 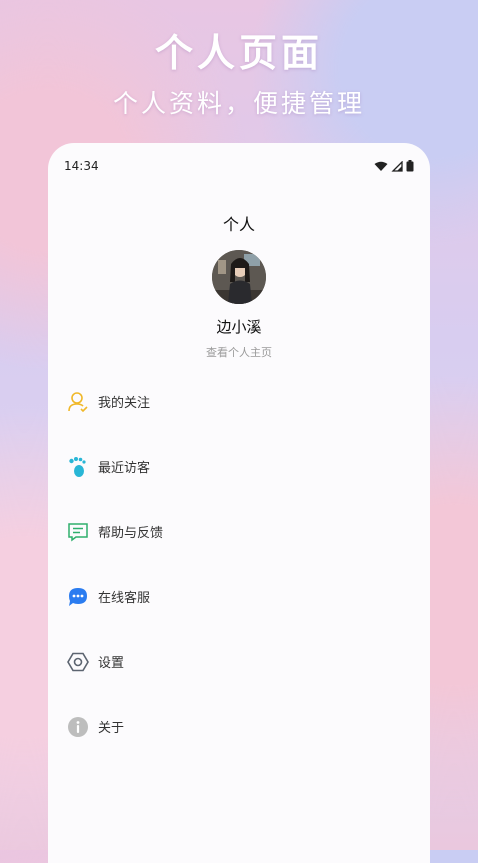 What do you see at coordinates (239, 466) in the screenshot?
I see `menu-item-recent-visitors: 最近访客` at bounding box center [239, 466].